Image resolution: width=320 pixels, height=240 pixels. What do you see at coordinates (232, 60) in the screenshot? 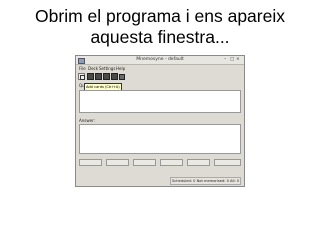
I see `maximize-icon: □` at bounding box center [232, 60].